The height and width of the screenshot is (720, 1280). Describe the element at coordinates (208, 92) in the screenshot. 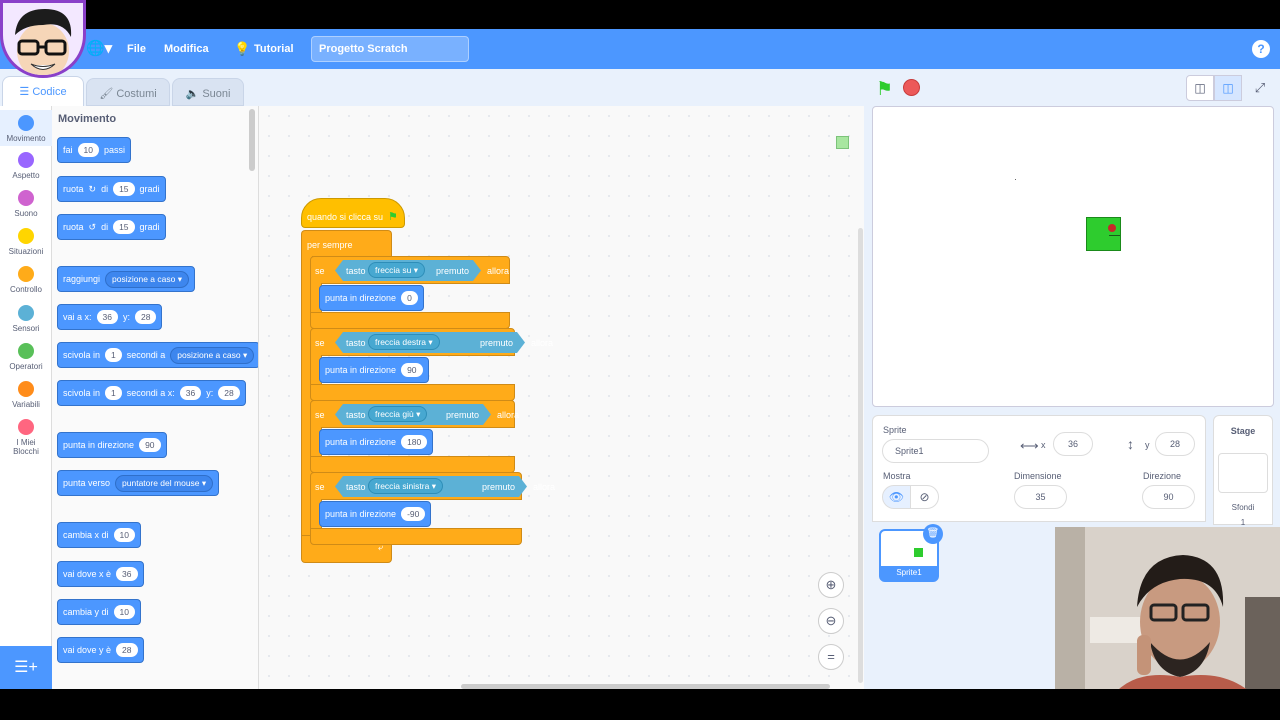

I see `tab-sounds: 🔈 Suoni` at that location.